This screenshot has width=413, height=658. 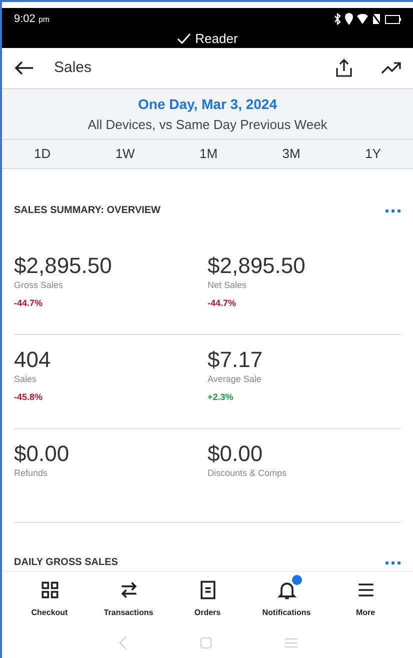 I want to click on status-time: 9:02 pm, so click(x=32, y=19).